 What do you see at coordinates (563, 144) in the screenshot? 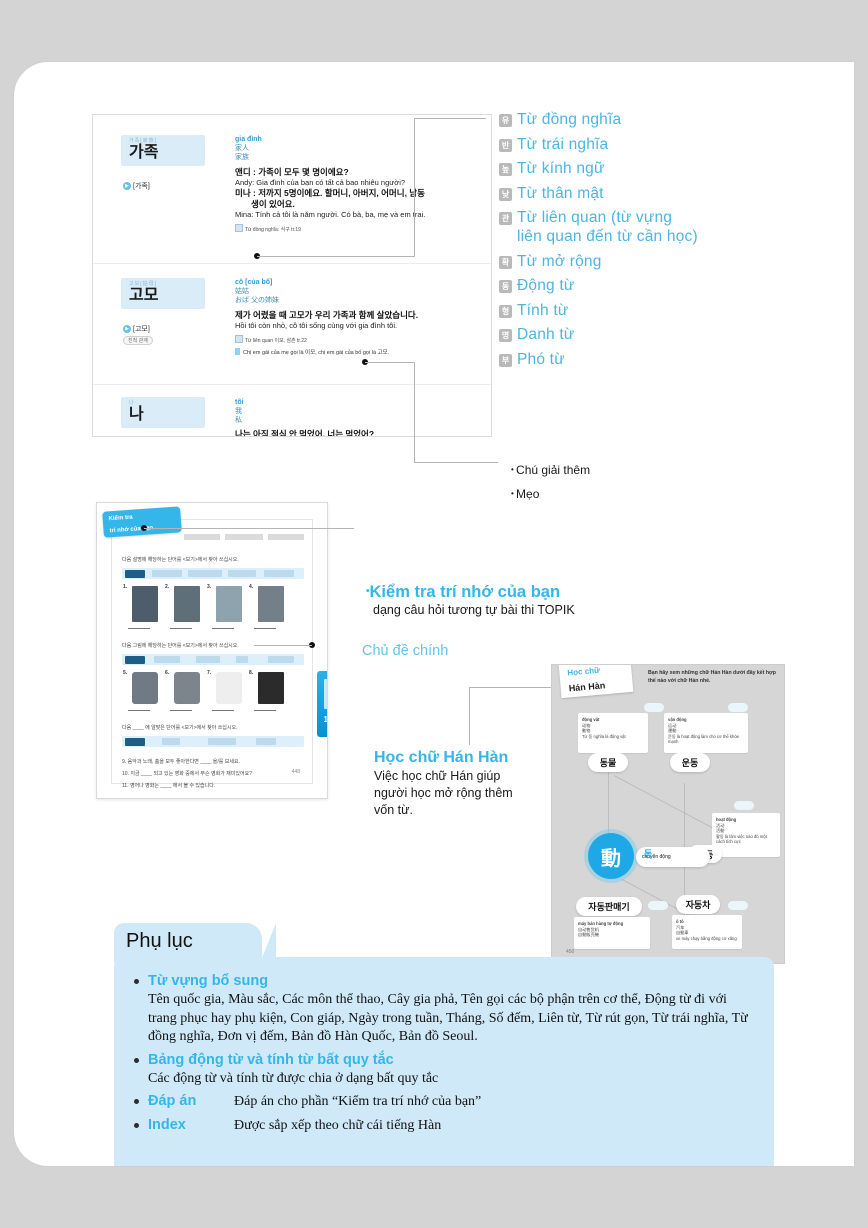
I see `legend-label: Từ trái nghĩa` at bounding box center [563, 144].